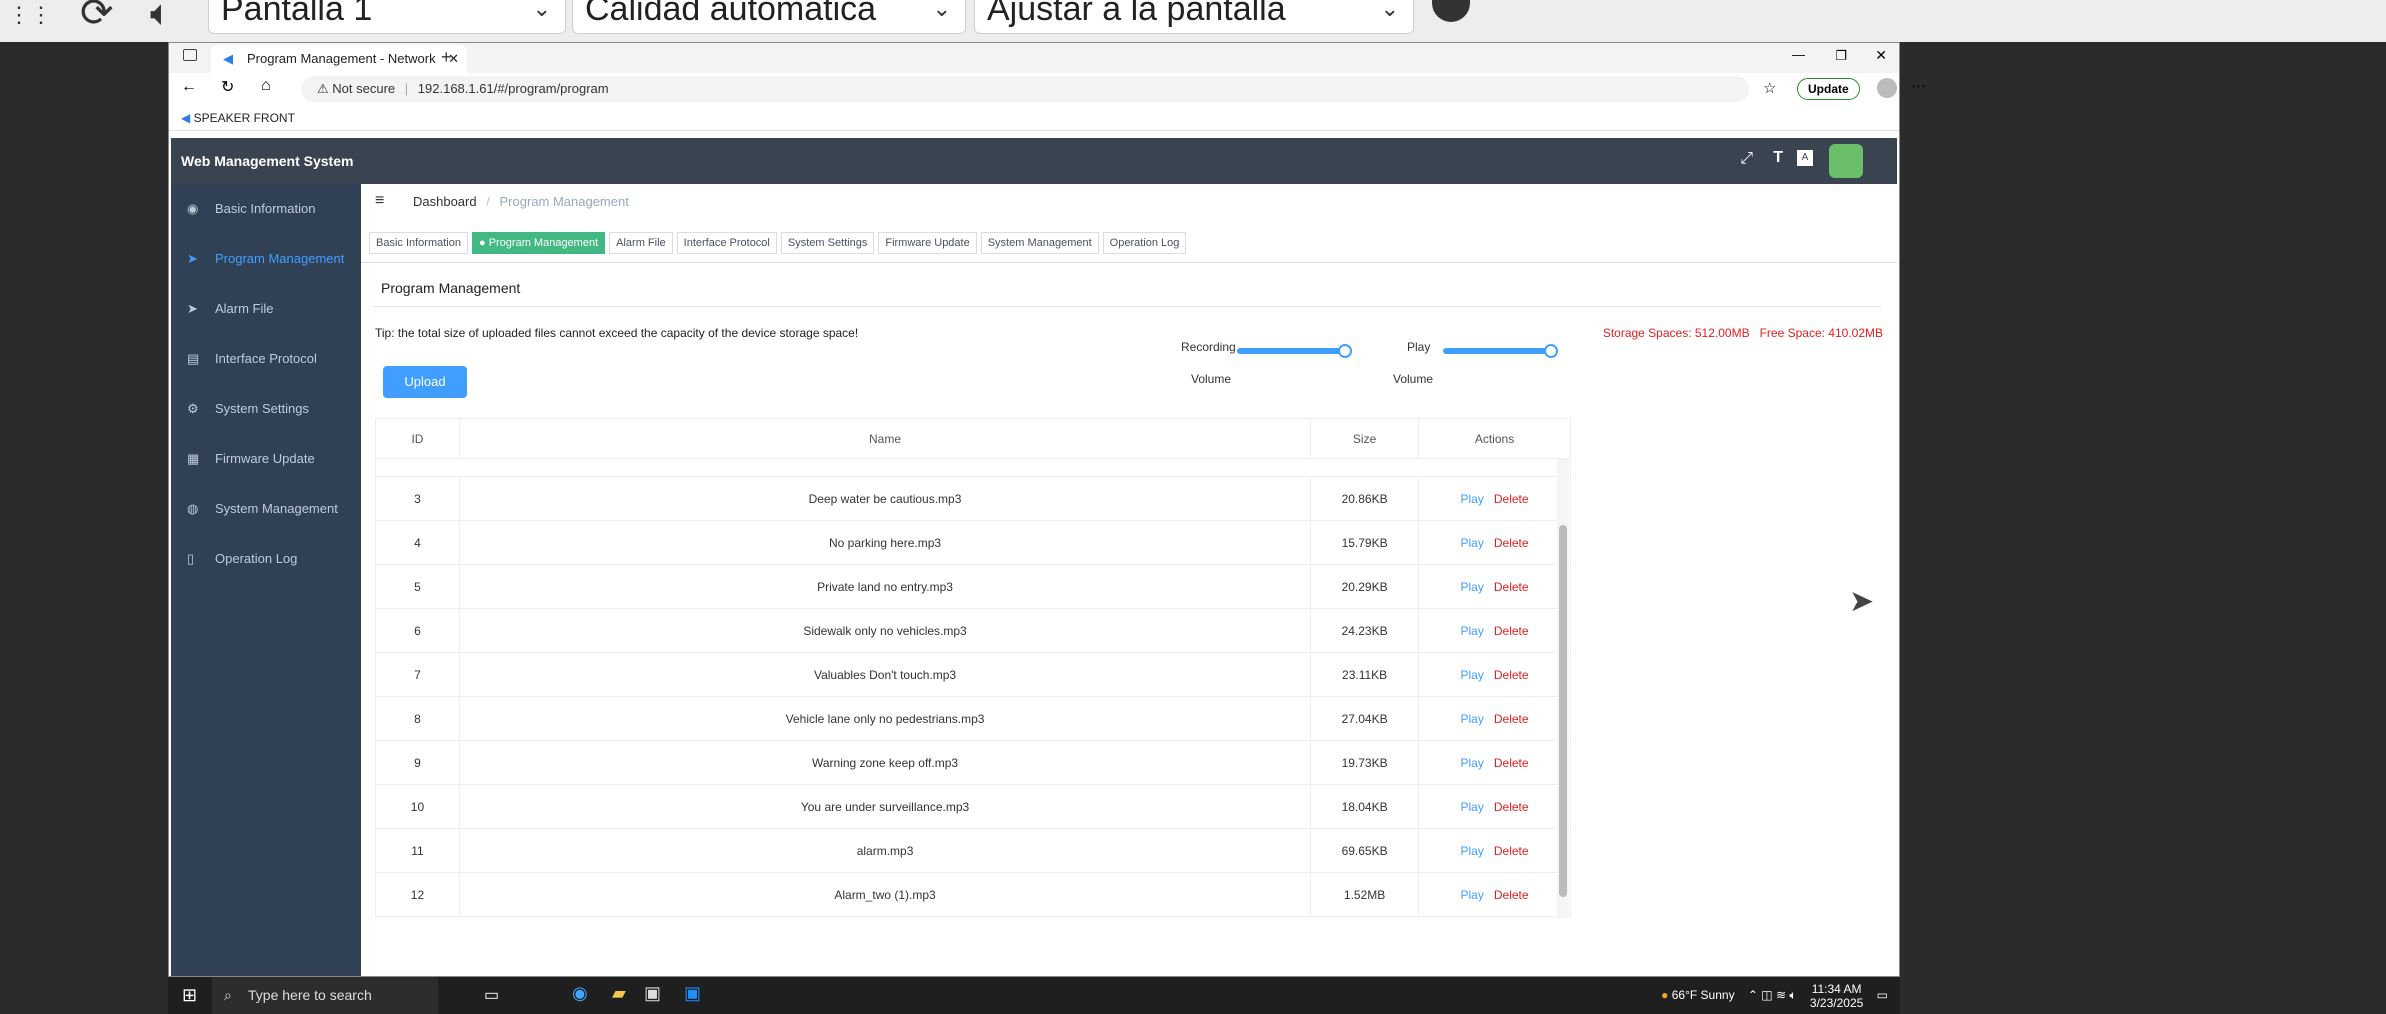  Describe the element at coordinates (417, 850) in the screenshot. I see `cell-id: 11` at that location.